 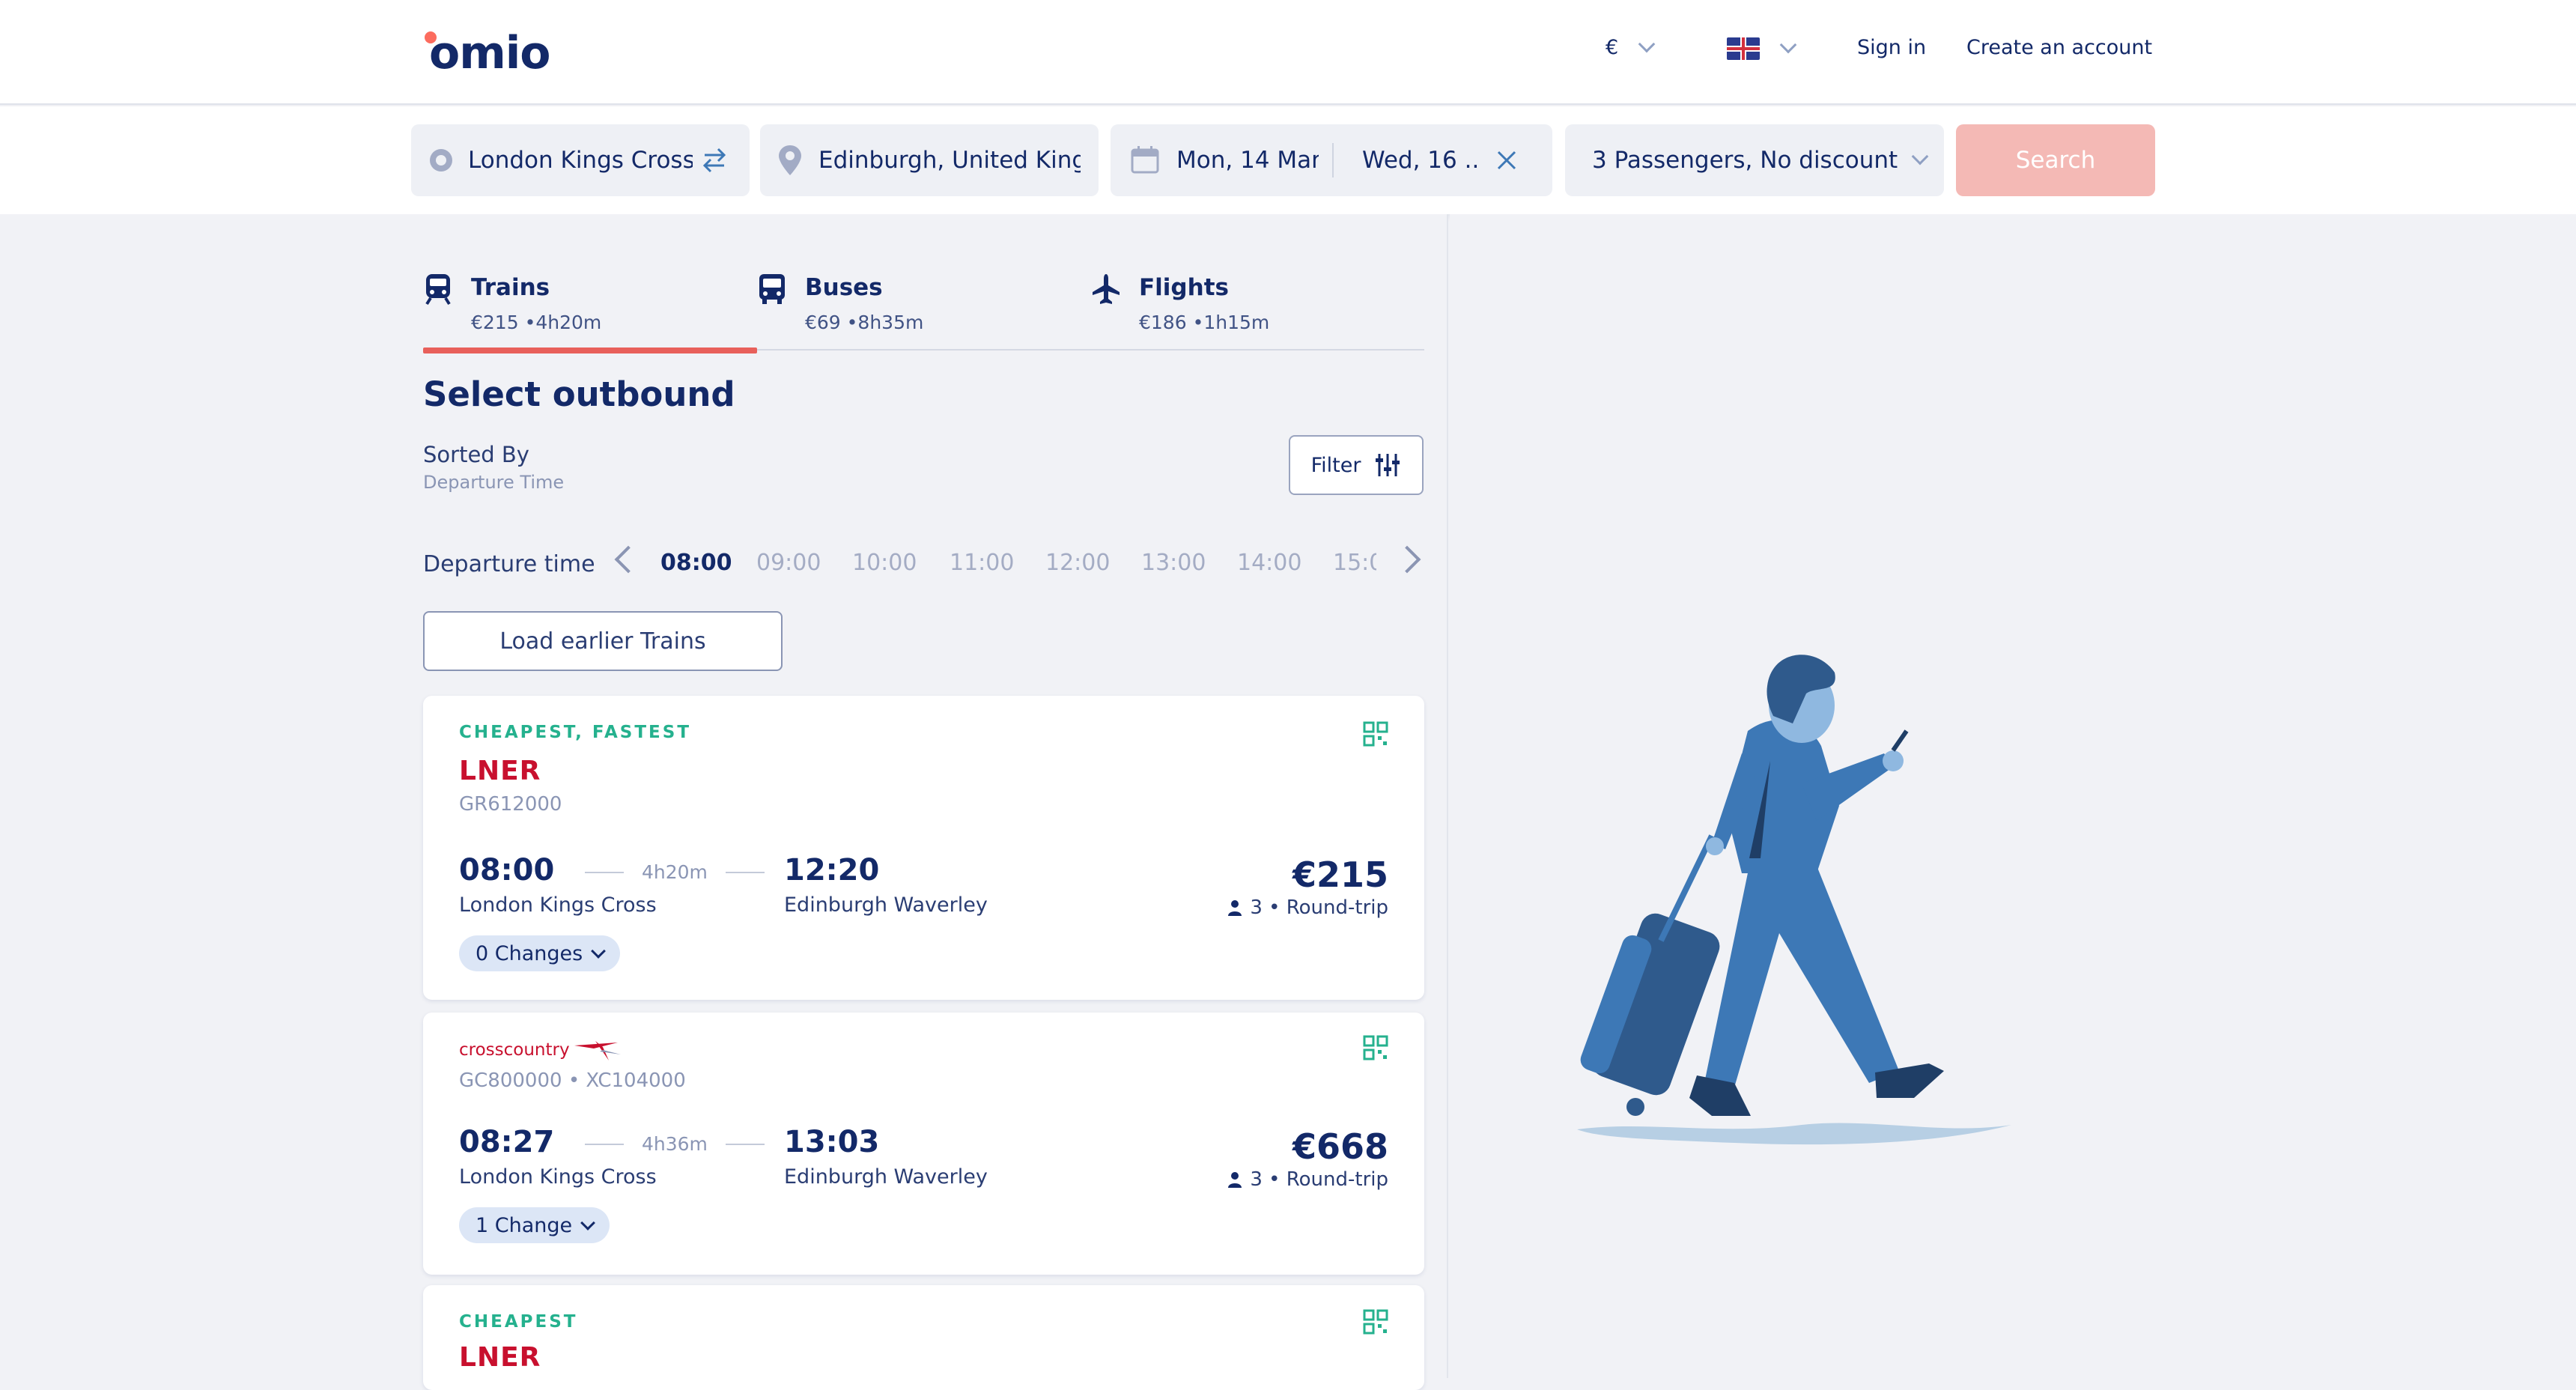 What do you see at coordinates (476, 455) in the screenshot?
I see `sorted-by-label: Sorted By` at bounding box center [476, 455].